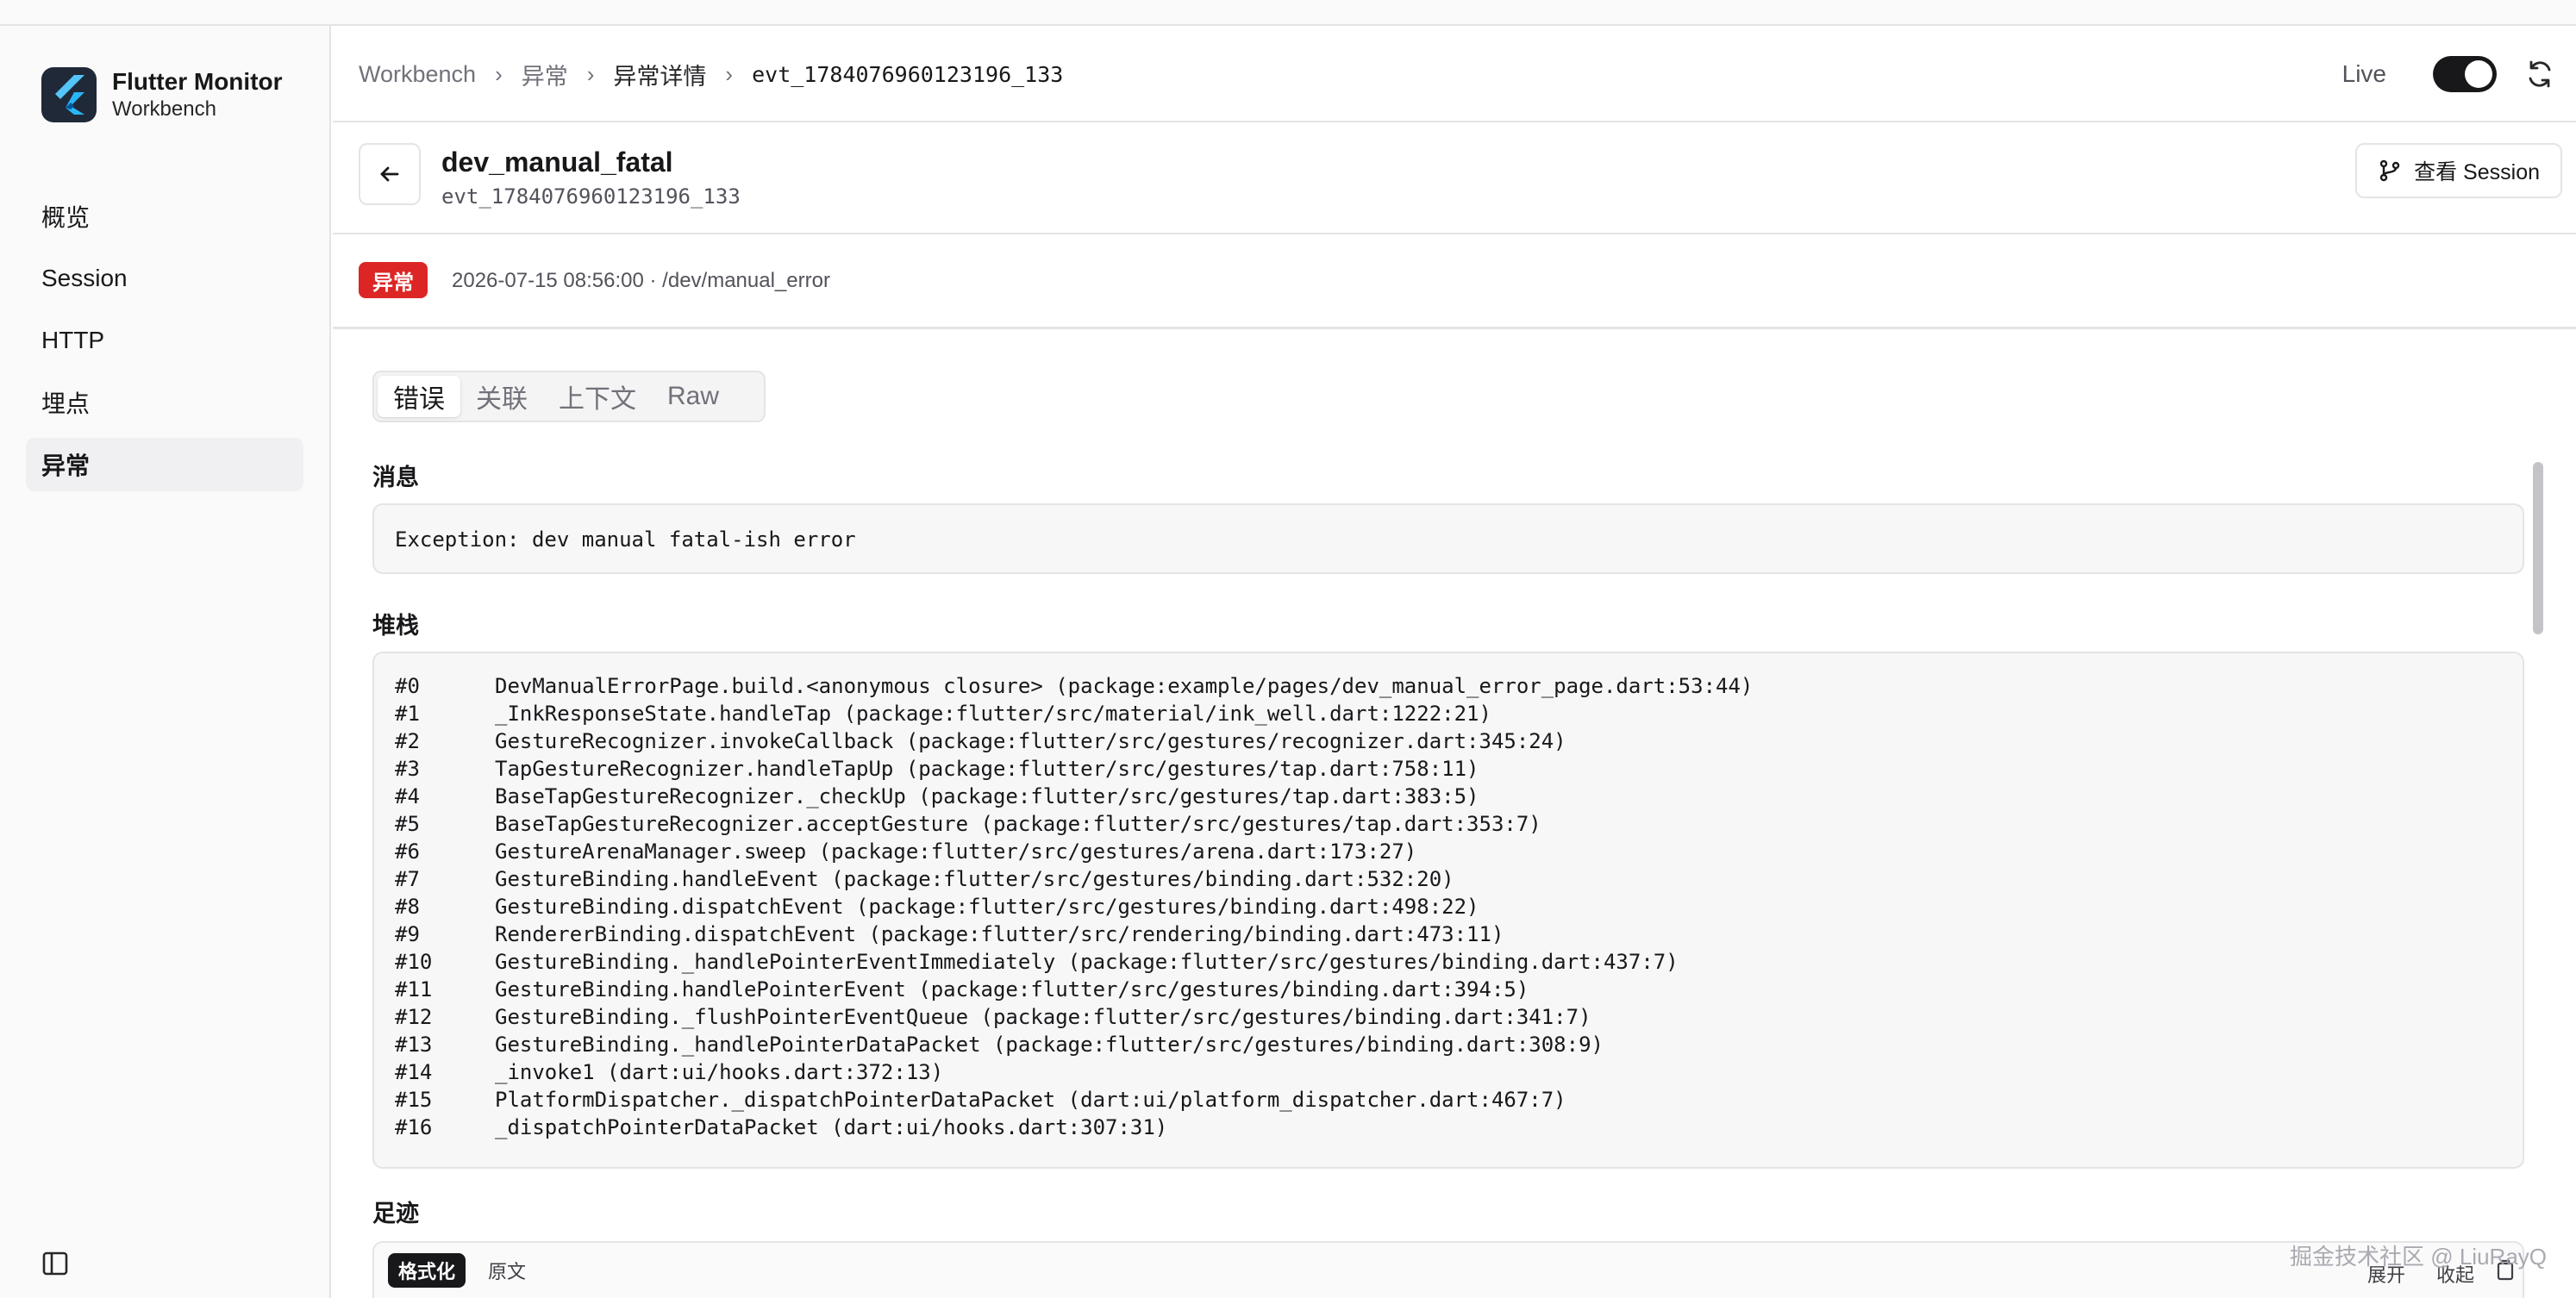 The image size is (2576, 1298). I want to click on sidebar-item-label: 概览, so click(66, 217).